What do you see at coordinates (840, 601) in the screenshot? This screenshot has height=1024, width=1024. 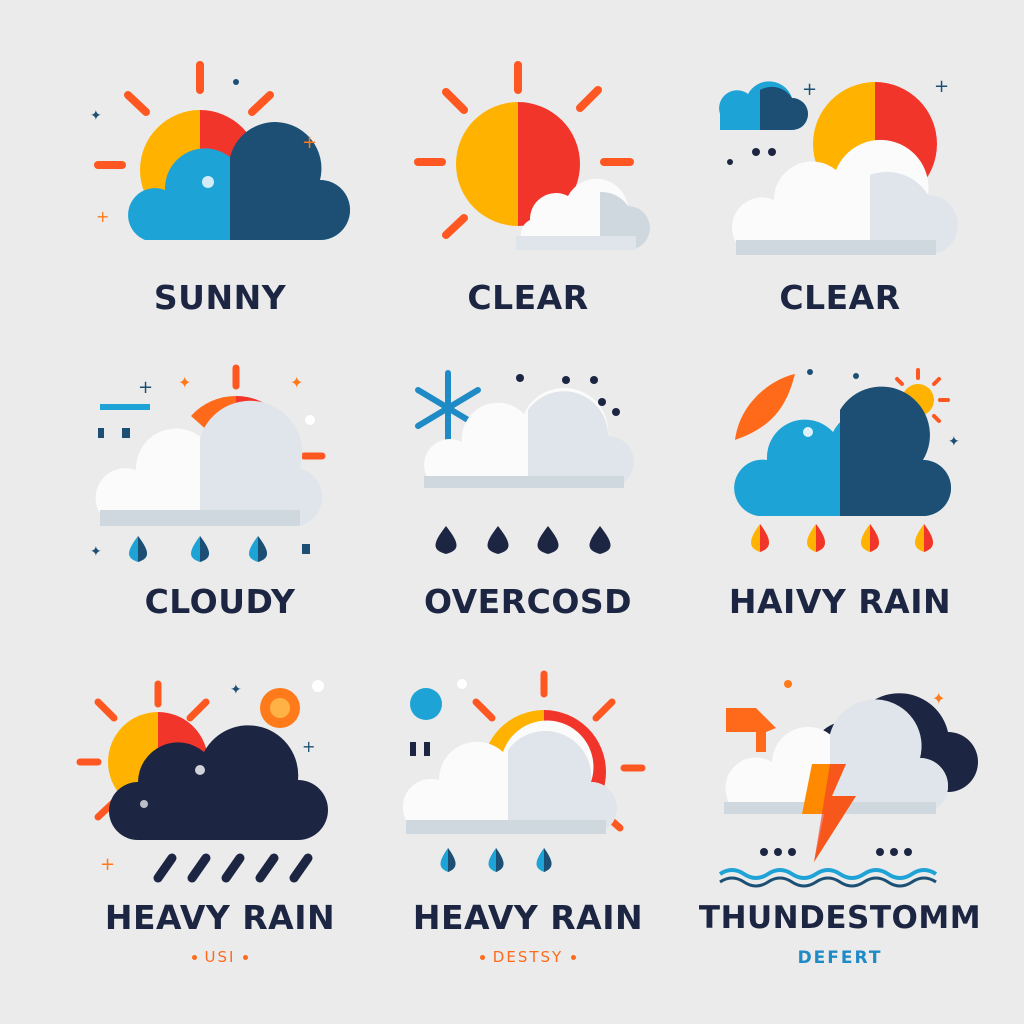 I see `tile-label: HAIVY RAIN` at bounding box center [840, 601].